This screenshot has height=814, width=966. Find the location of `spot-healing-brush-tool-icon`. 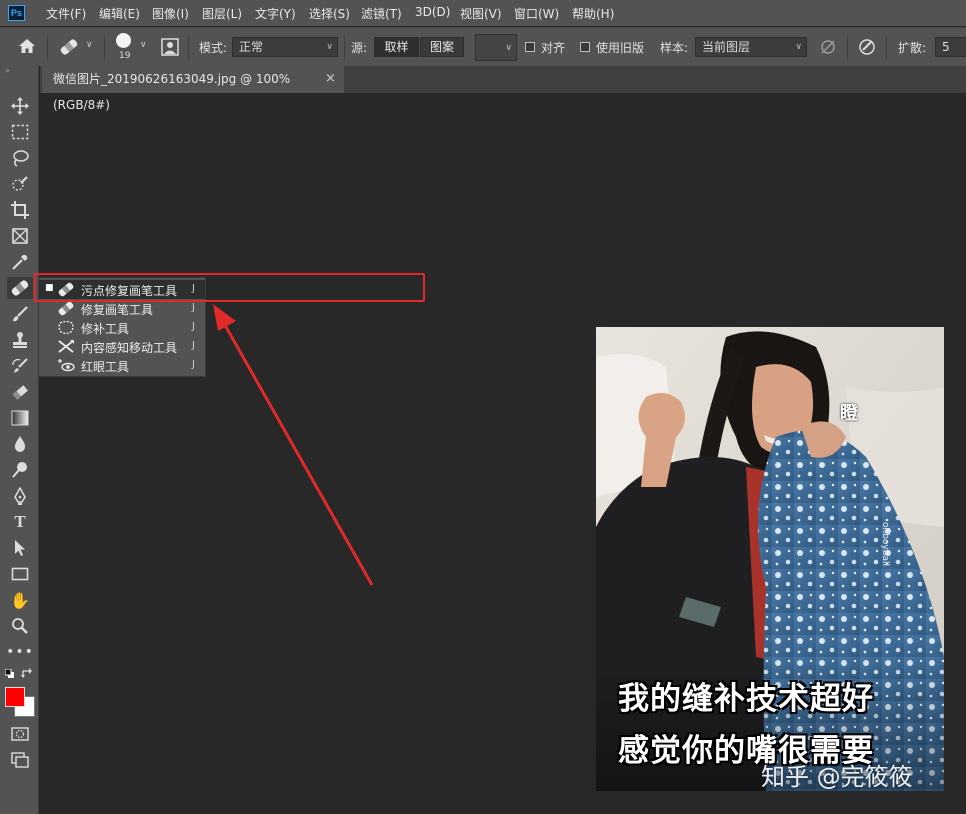

spot-healing-brush-tool-icon is located at coordinates (20, 288).